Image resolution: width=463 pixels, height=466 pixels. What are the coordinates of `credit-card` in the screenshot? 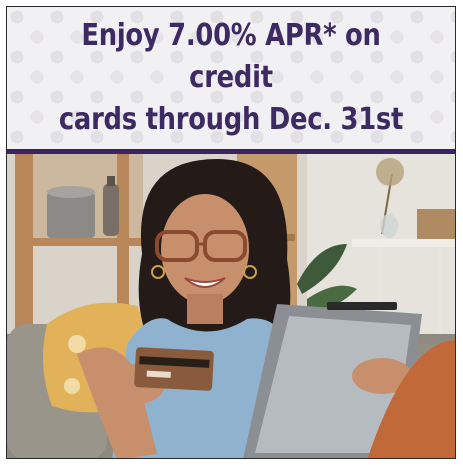 It's located at (174, 369).